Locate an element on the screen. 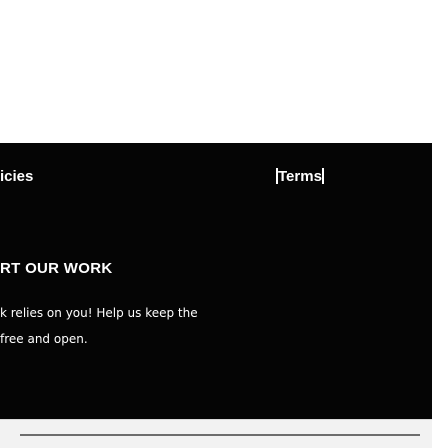 The height and width of the screenshot is (448, 448). banner-stripe is located at coordinates (220, 435).